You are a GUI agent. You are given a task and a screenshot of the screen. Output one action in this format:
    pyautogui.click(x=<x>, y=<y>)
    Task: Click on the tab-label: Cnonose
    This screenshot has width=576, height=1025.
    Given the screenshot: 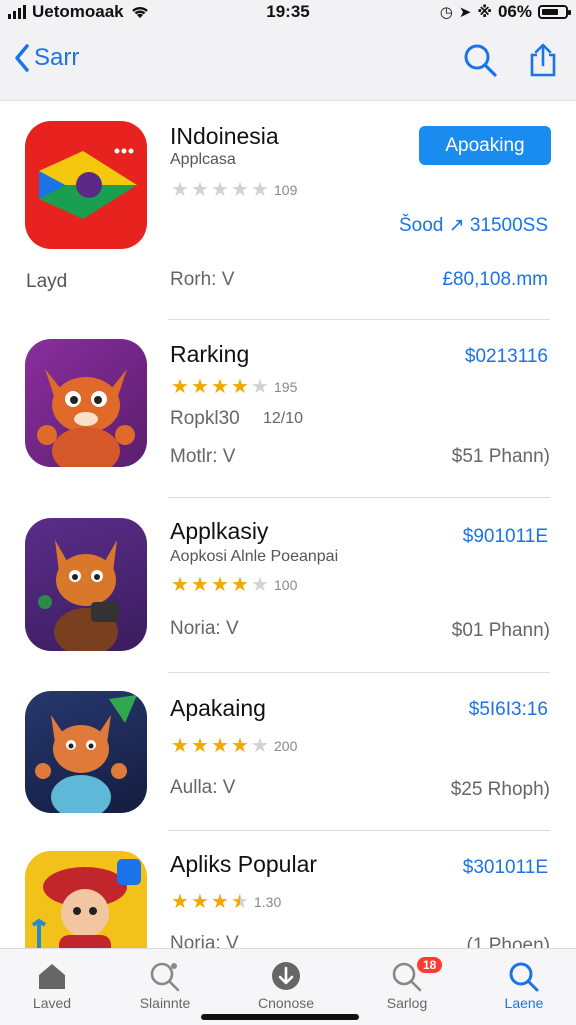 What is the action you would take?
    pyautogui.click(x=286, y=1003)
    